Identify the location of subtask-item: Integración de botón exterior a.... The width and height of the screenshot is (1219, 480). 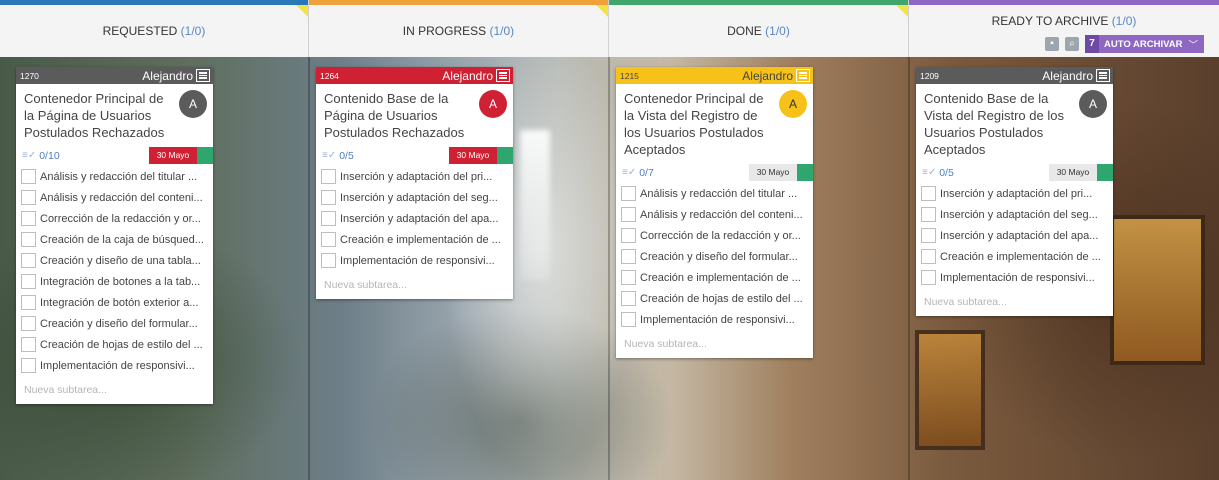
(114, 302).